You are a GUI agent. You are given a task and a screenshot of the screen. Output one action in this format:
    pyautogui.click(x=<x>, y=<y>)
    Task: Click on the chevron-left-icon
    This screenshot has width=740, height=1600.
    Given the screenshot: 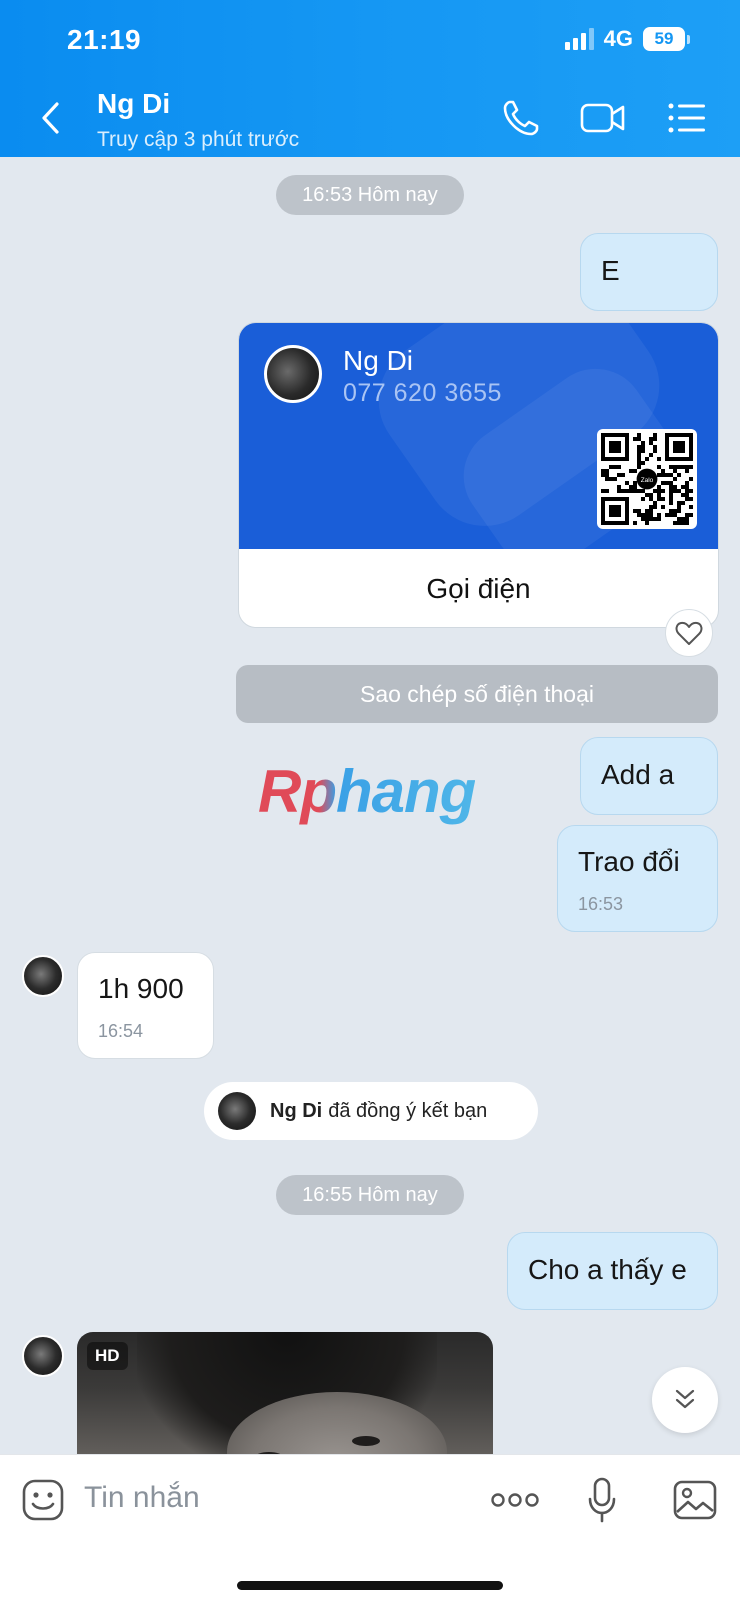 What is the action you would take?
    pyautogui.click(x=50, y=118)
    